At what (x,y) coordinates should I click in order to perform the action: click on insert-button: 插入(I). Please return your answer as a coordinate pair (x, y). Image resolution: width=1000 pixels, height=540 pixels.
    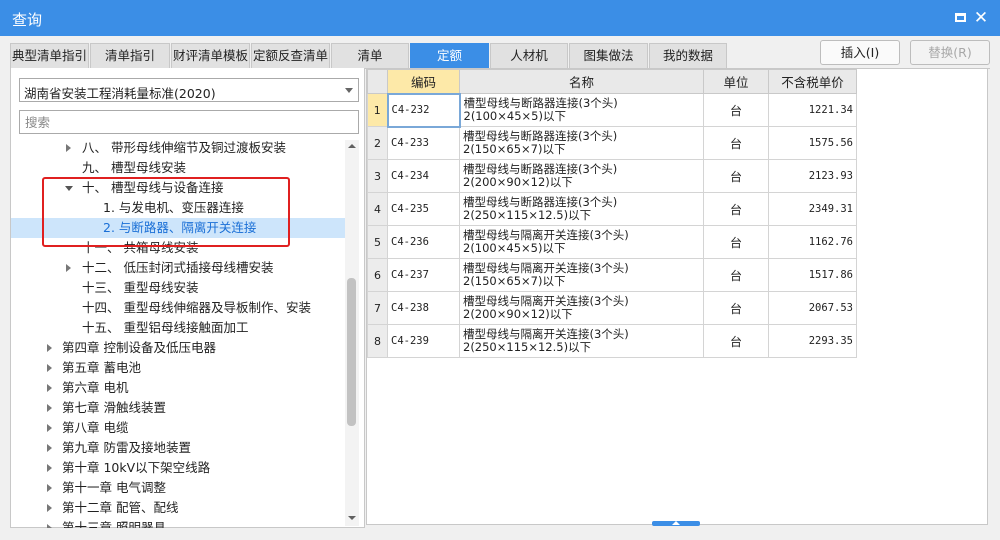
    Looking at the image, I should click on (860, 52).